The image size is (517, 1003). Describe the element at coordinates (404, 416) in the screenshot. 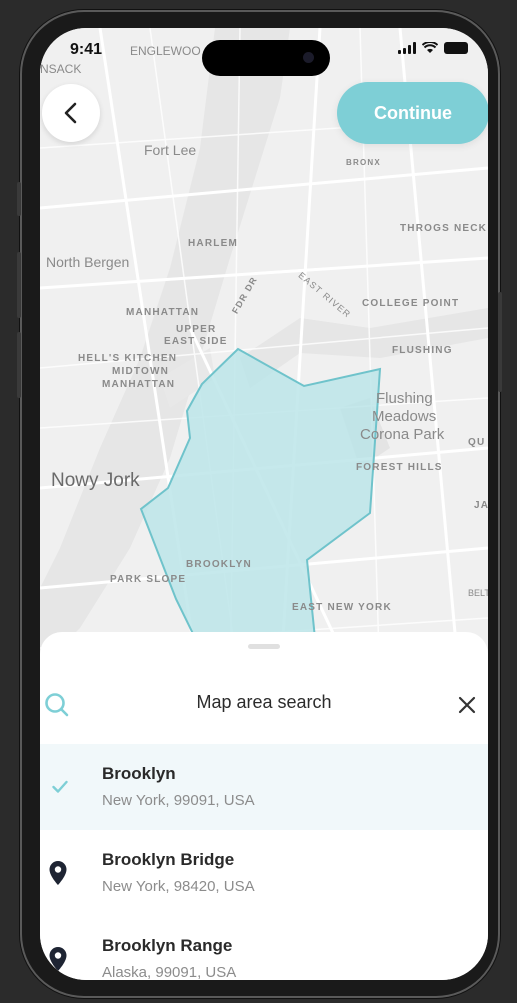

I see `map-label-flushing-meadows-2: Meadows` at that location.